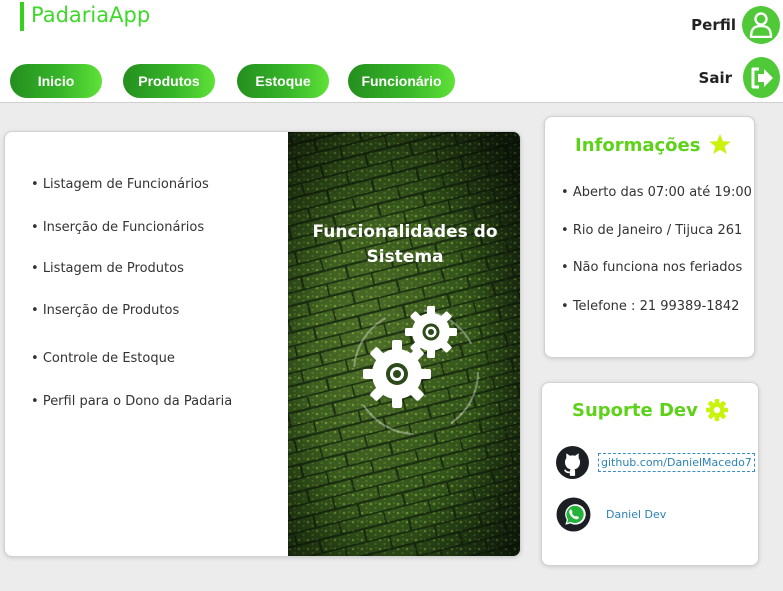 The height and width of the screenshot is (591, 783). I want to click on nav-button-produtos: Produtos, so click(169, 81).